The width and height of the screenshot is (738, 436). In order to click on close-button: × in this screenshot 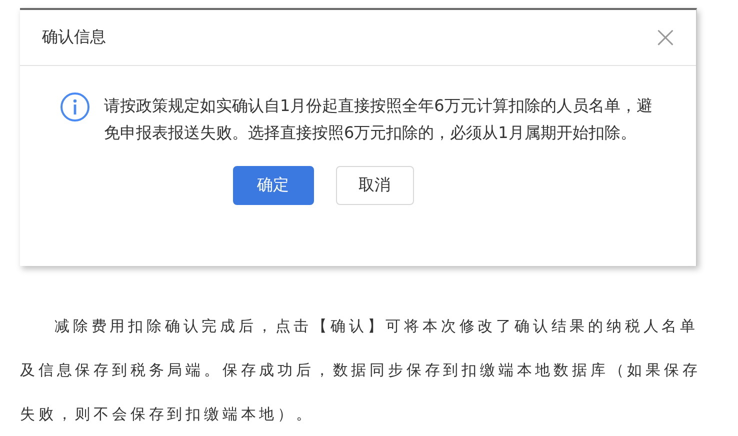, I will do `click(665, 37)`.